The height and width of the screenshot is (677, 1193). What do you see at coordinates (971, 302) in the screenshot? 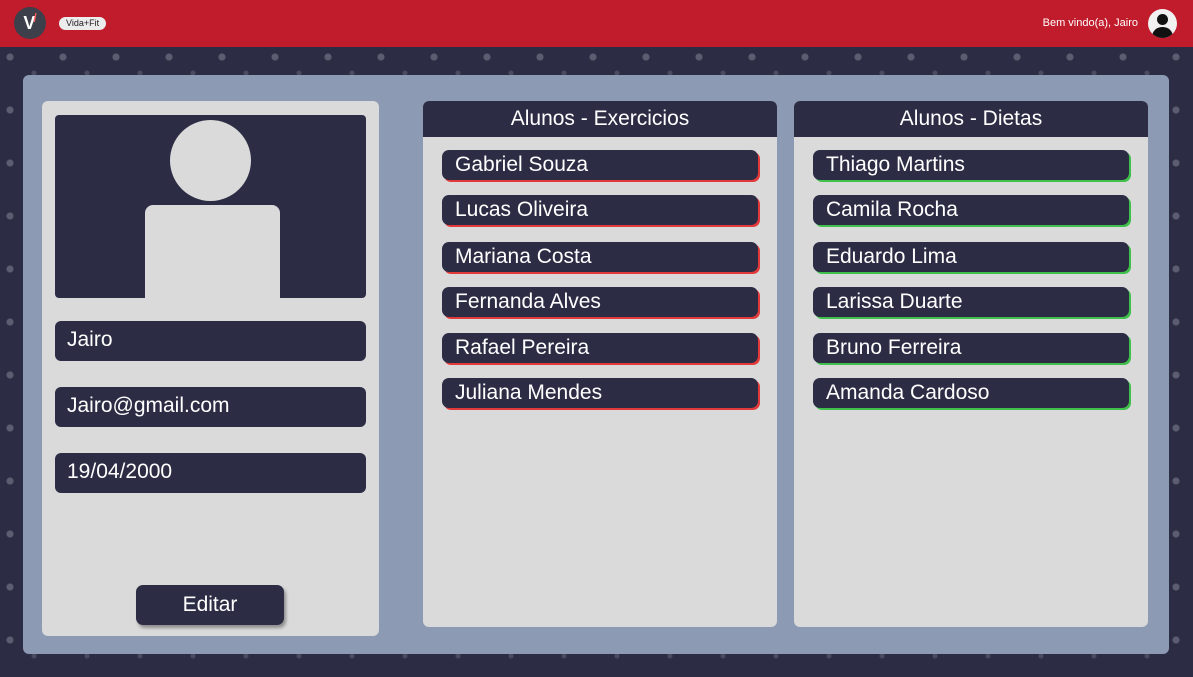
I see `diet-student-item: Larissa Duarte` at bounding box center [971, 302].